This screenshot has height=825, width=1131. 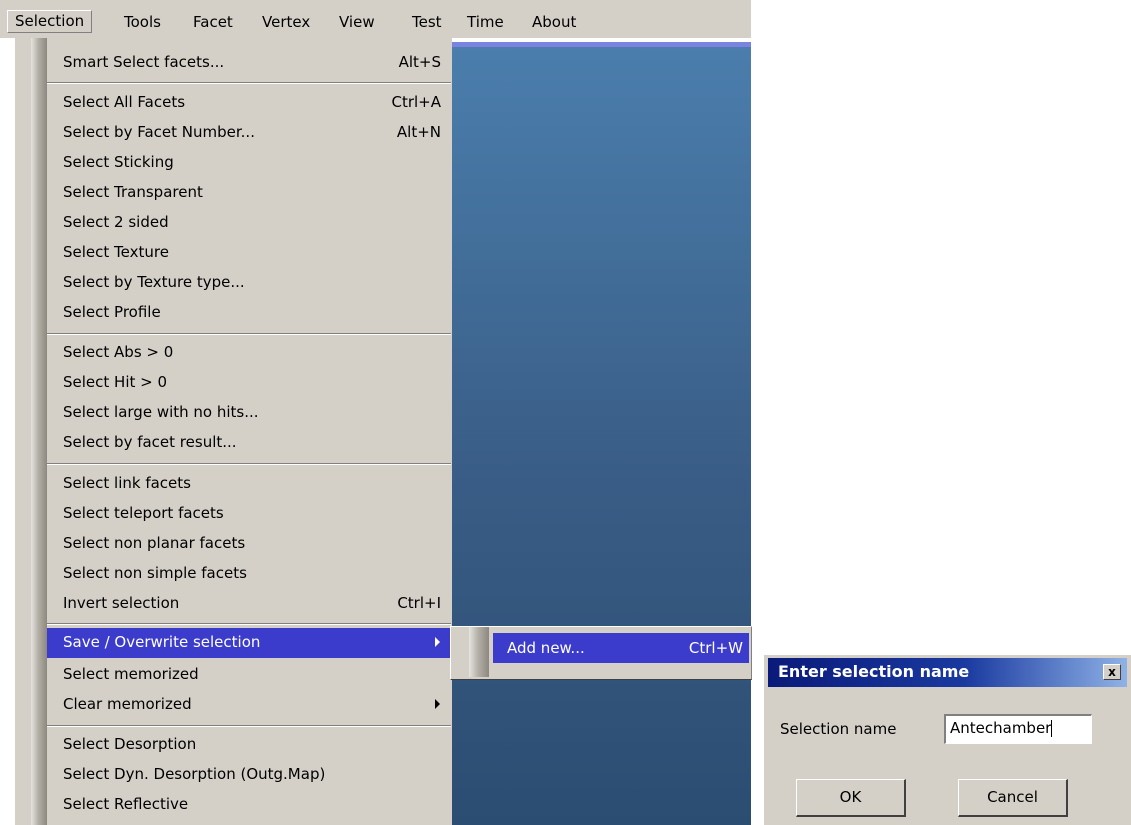 I want to click on selection-name-input: Antechamber, so click(x=1018, y=729).